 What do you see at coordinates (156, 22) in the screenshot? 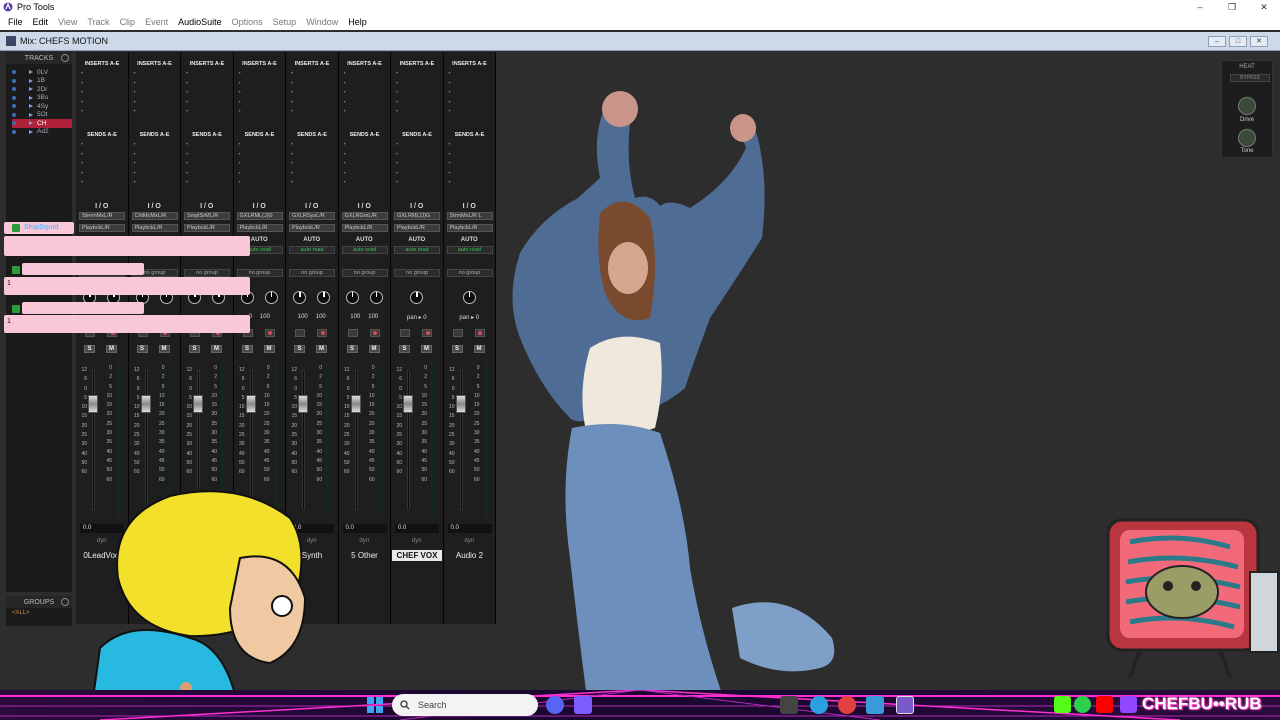
I see `menu-event: Event` at bounding box center [156, 22].